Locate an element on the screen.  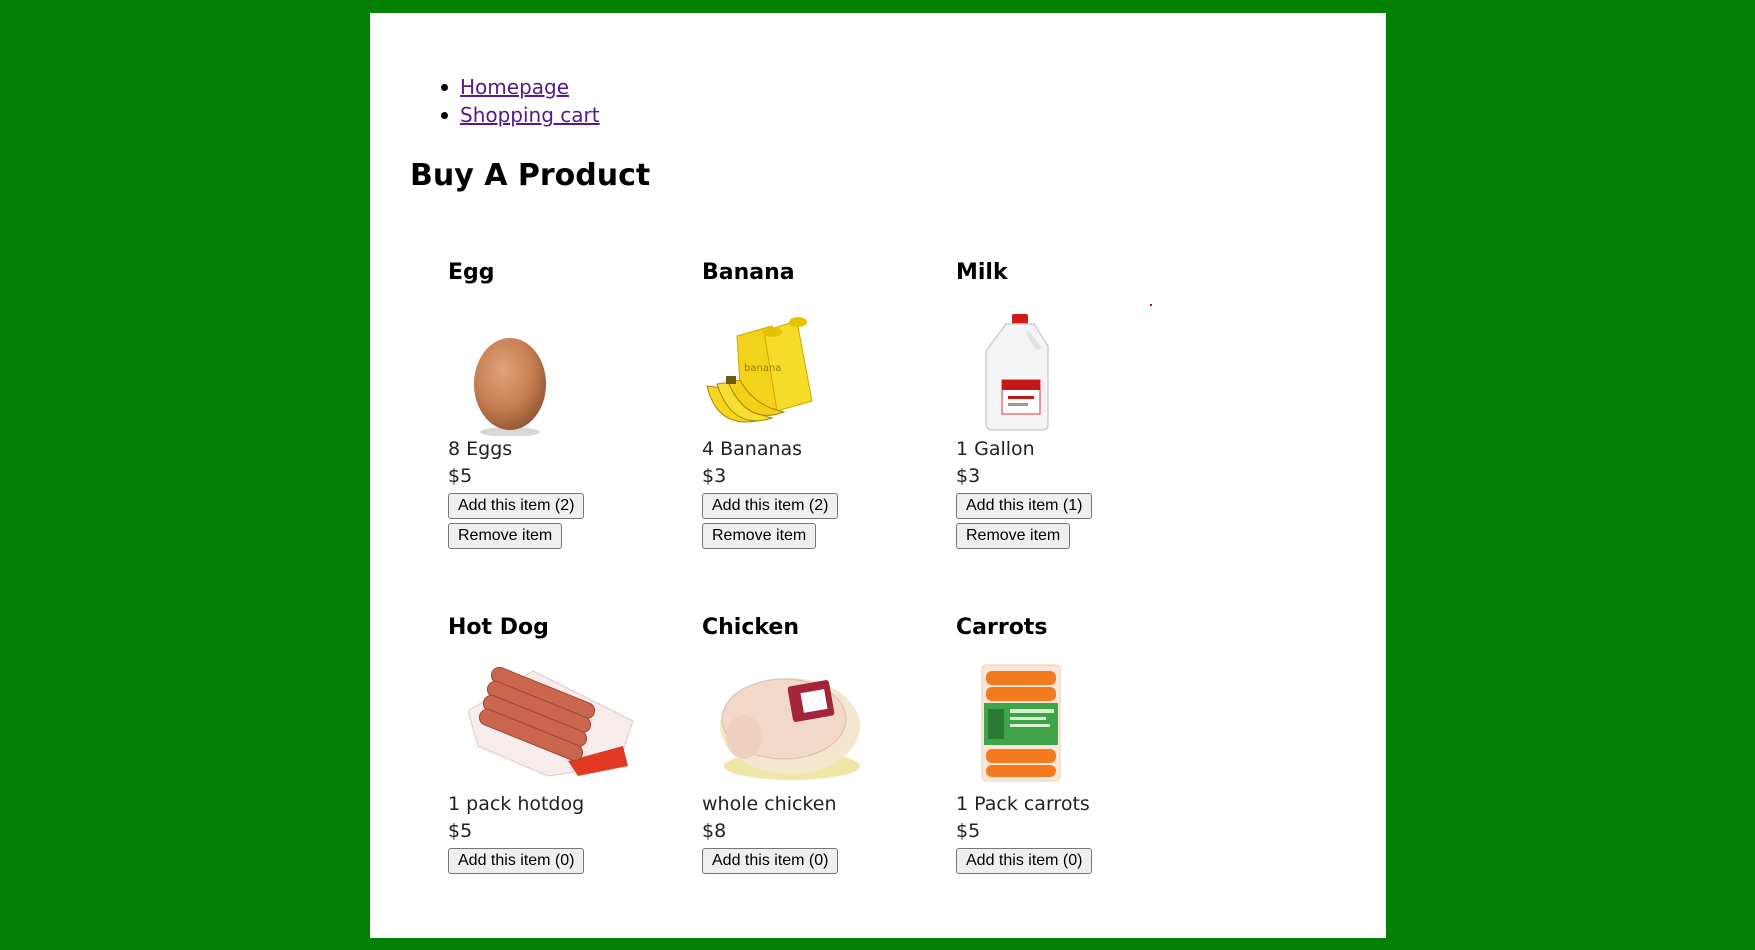
carrot-bag-icon is located at coordinates (1066, 721).